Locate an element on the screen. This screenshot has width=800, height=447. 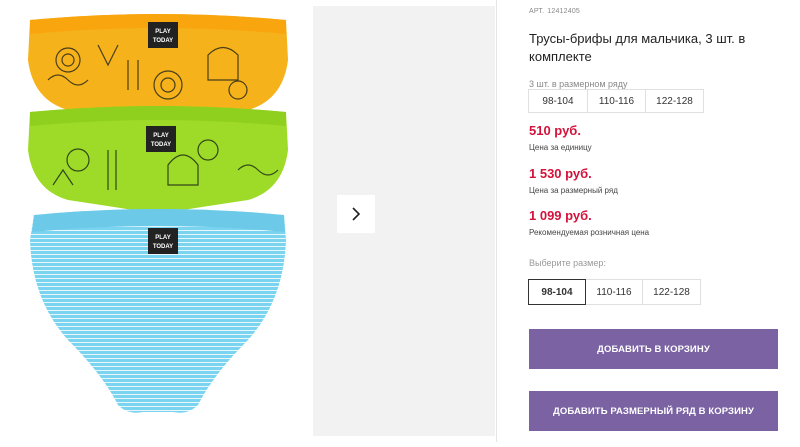
sku-value: 12412405 is located at coordinates (564, 11).